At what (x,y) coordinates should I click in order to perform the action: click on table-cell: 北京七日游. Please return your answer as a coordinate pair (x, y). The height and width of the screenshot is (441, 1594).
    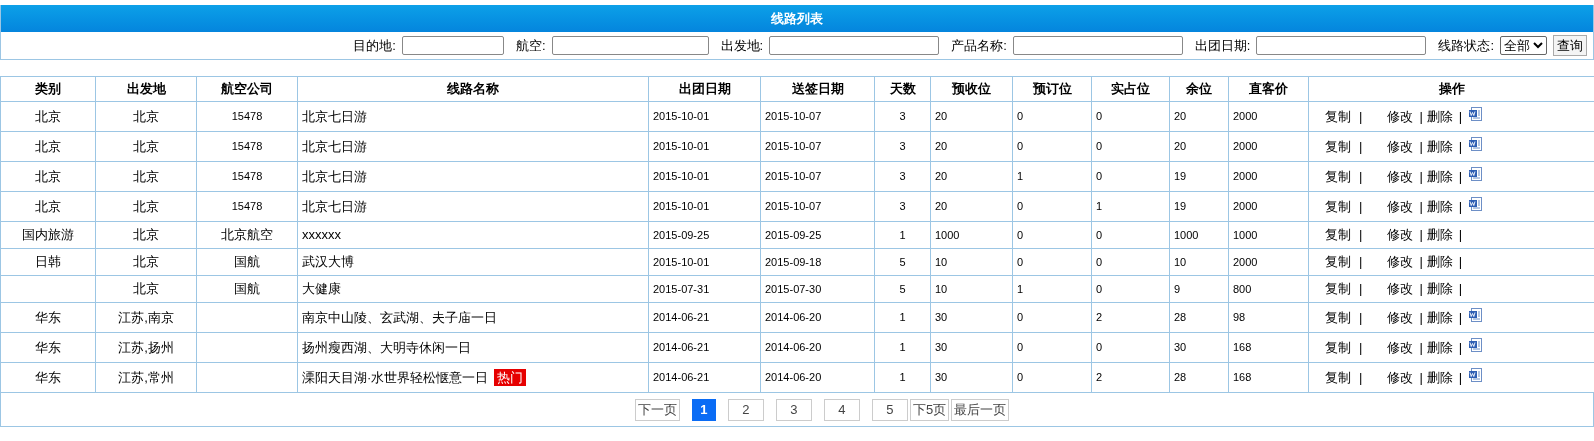
    Looking at the image, I should click on (473, 146).